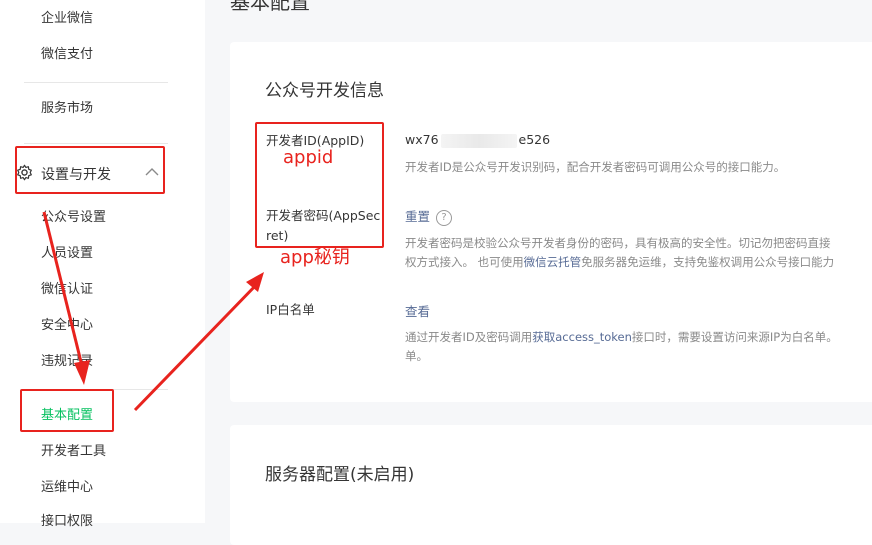  I want to click on wechat-cloud-hosting-link: 微信云托管, so click(553, 262).